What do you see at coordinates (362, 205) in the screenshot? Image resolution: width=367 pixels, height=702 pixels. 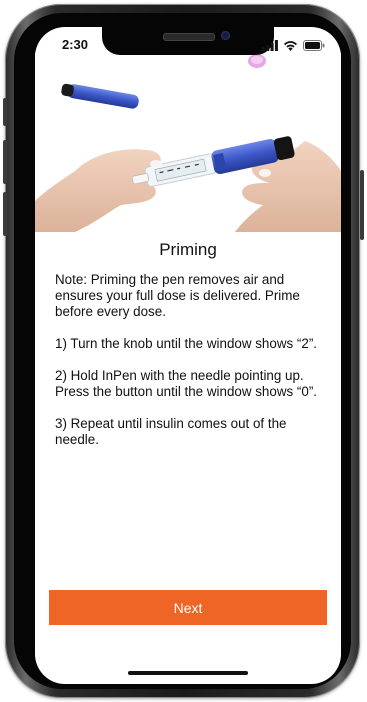 I see `power-button` at bounding box center [362, 205].